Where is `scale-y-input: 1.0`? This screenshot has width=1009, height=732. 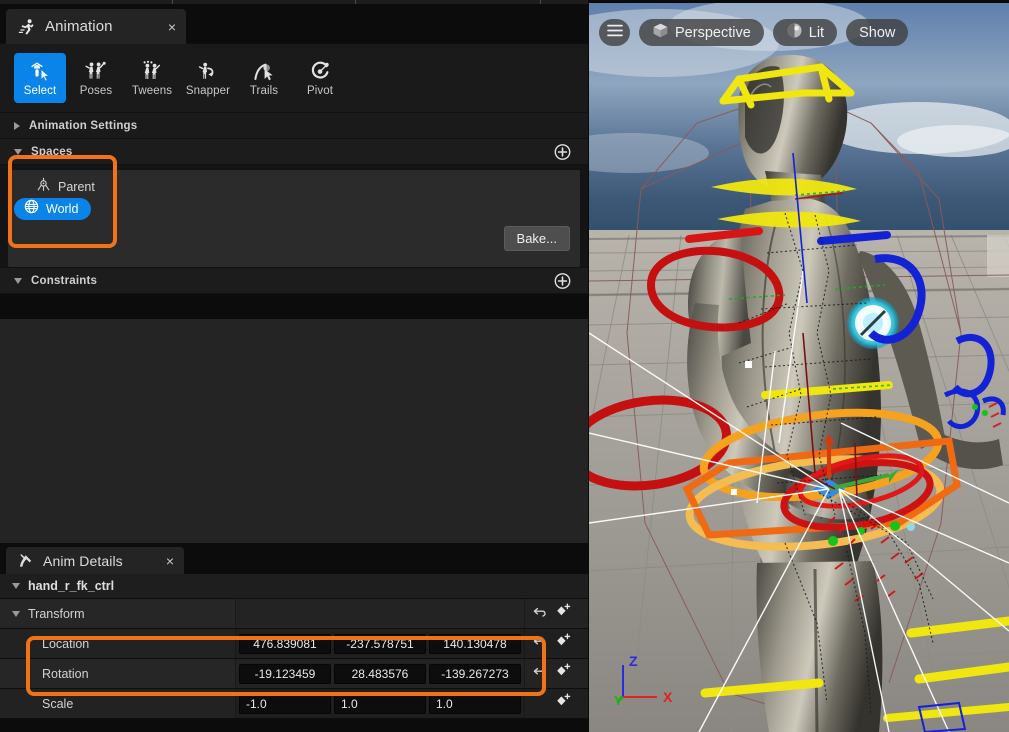 scale-y-input: 1.0 is located at coordinates (380, 703).